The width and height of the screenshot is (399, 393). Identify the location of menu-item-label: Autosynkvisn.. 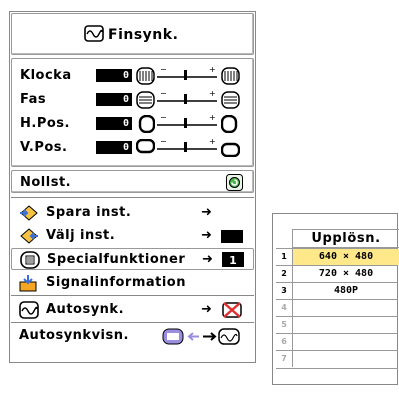
(74, 335).